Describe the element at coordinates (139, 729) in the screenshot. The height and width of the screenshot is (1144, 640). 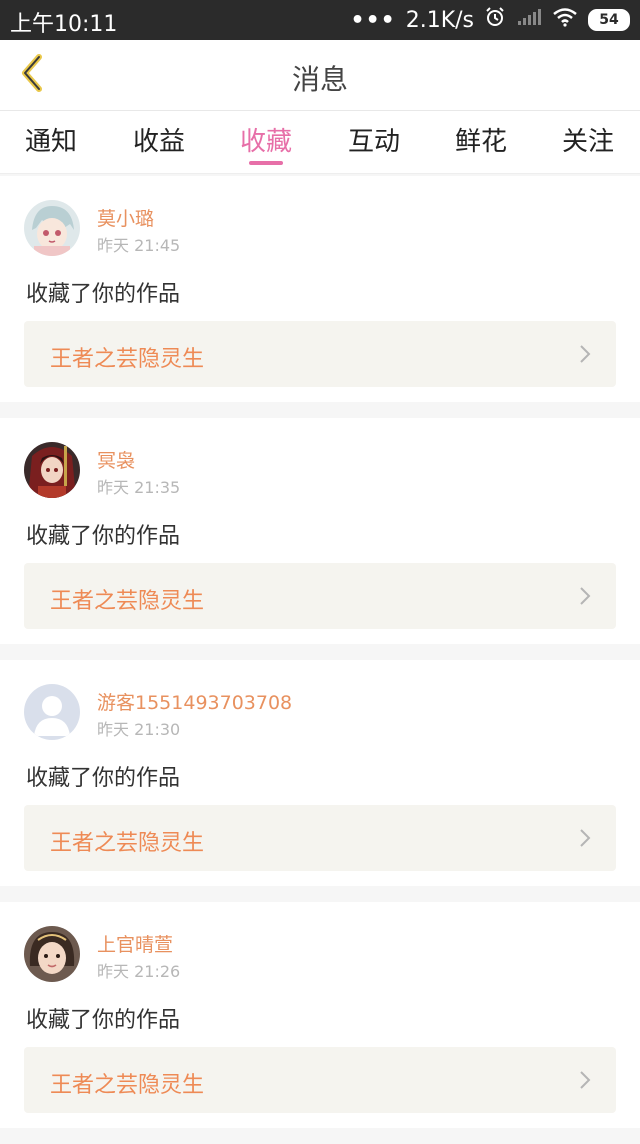
I see `timestamp: 昨天 21:30` at that location.